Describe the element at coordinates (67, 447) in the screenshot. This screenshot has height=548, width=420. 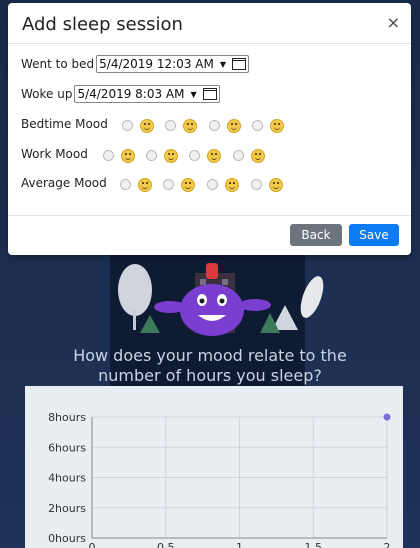
I see `y-tick-label: 6hours` at that location.